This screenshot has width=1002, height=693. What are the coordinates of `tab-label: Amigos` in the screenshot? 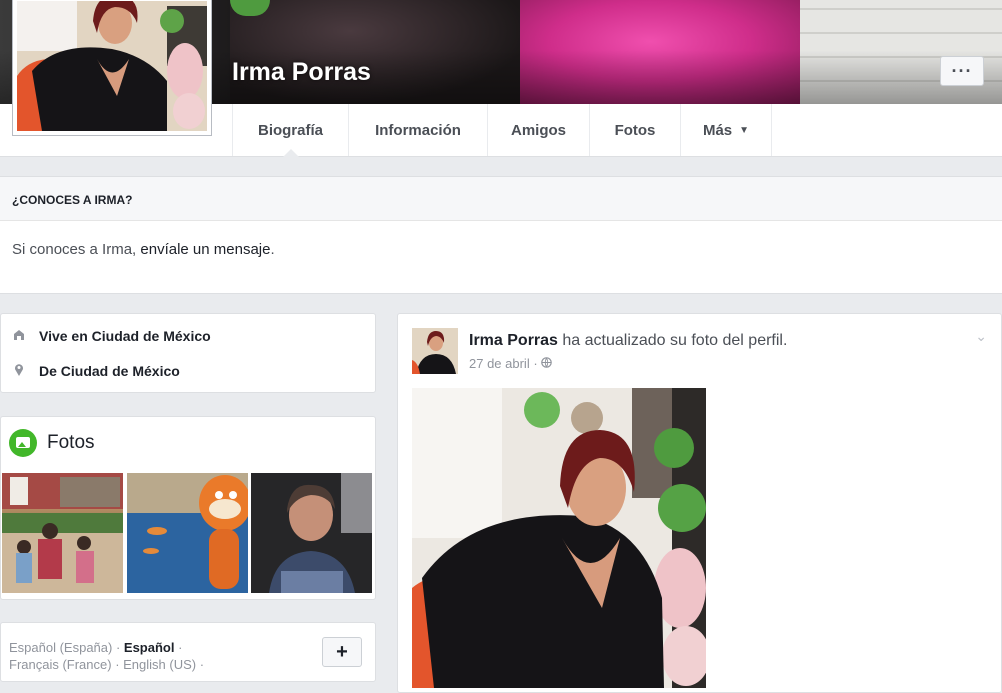 It's located at (538, 130).